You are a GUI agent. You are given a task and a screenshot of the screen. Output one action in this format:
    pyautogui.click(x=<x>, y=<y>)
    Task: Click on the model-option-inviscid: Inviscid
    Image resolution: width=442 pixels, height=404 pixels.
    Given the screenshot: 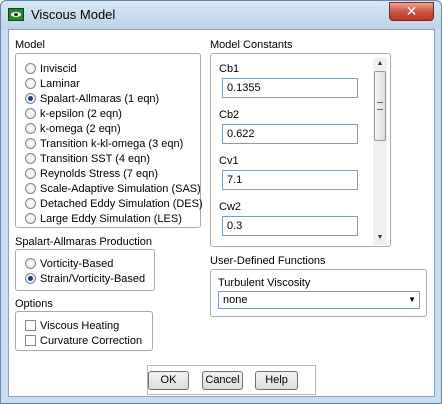 What is the action you would take?
    pyautogui.click(x=51, y=68)
    